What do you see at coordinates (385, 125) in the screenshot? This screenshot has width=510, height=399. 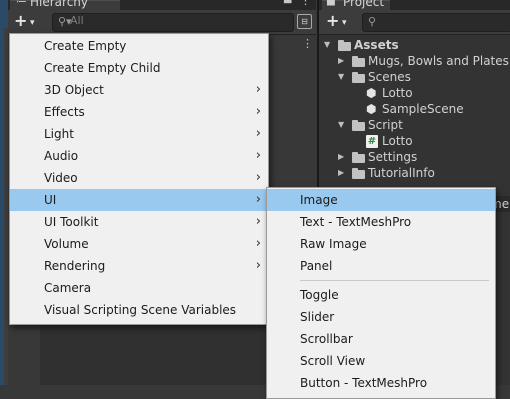 I see `tree-item-label: Script` at bounding box center [385, 125].